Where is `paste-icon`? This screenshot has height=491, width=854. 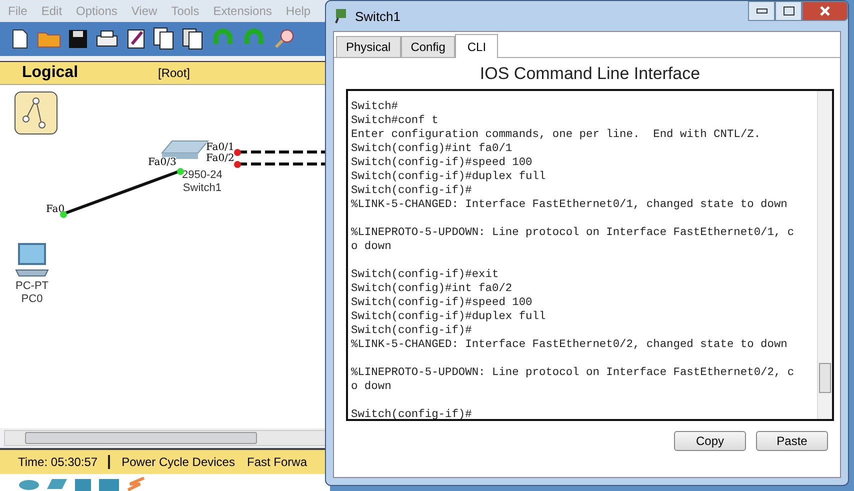 paste-icon is located at coordinates (193, 39).